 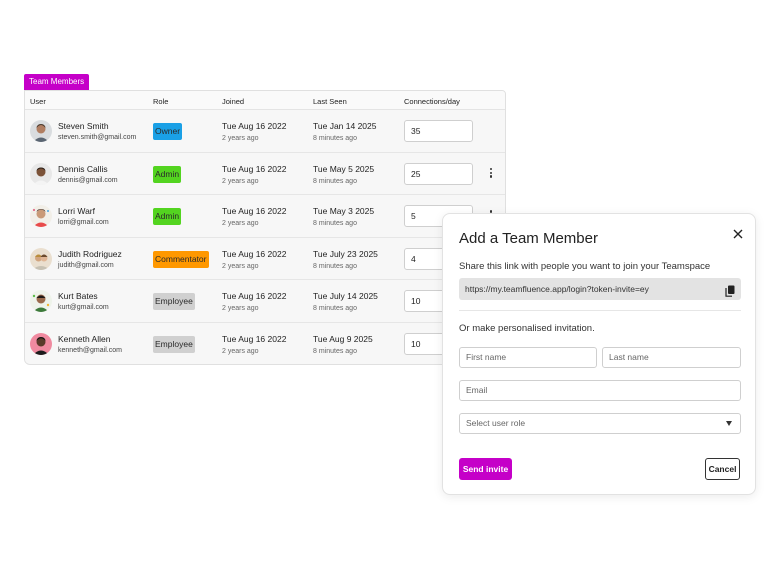 What do you see at coordinates (345, 296) in the screenshot?
I see `last-seen-date: Tue July 14 2025` at bounding box center [345, 296].